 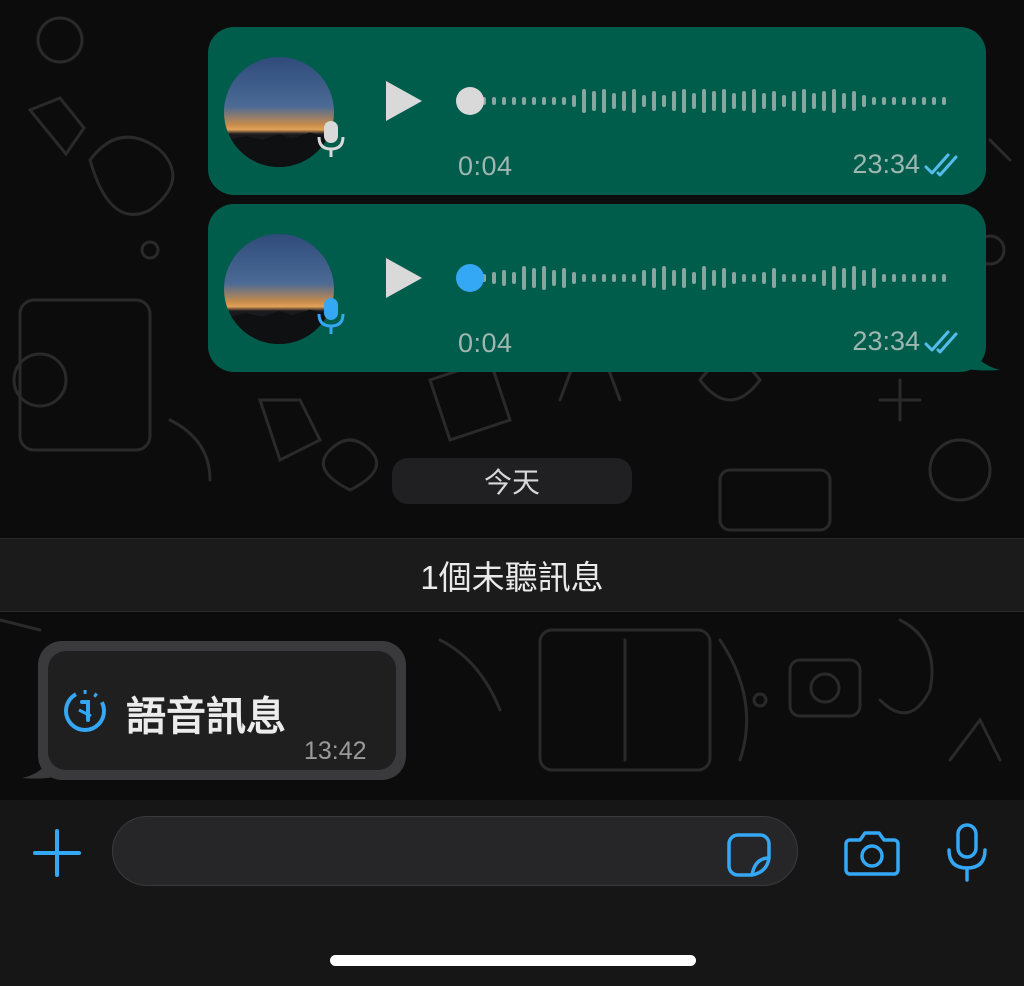 I want to click on home-indicator, so click(x=513, y=960).